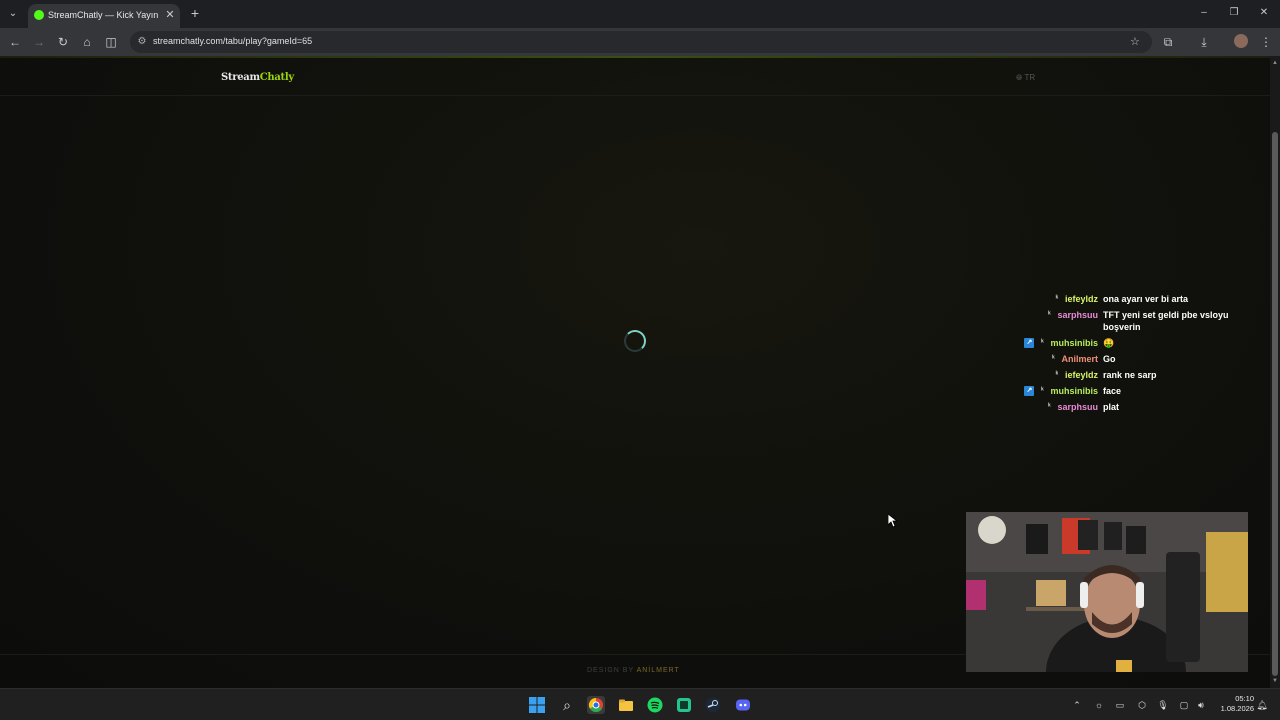  What do you see at coordinates (1079, 359) in the screenshot?
I see `chat-username: Anilmert` at bounding box center [1079, 359].